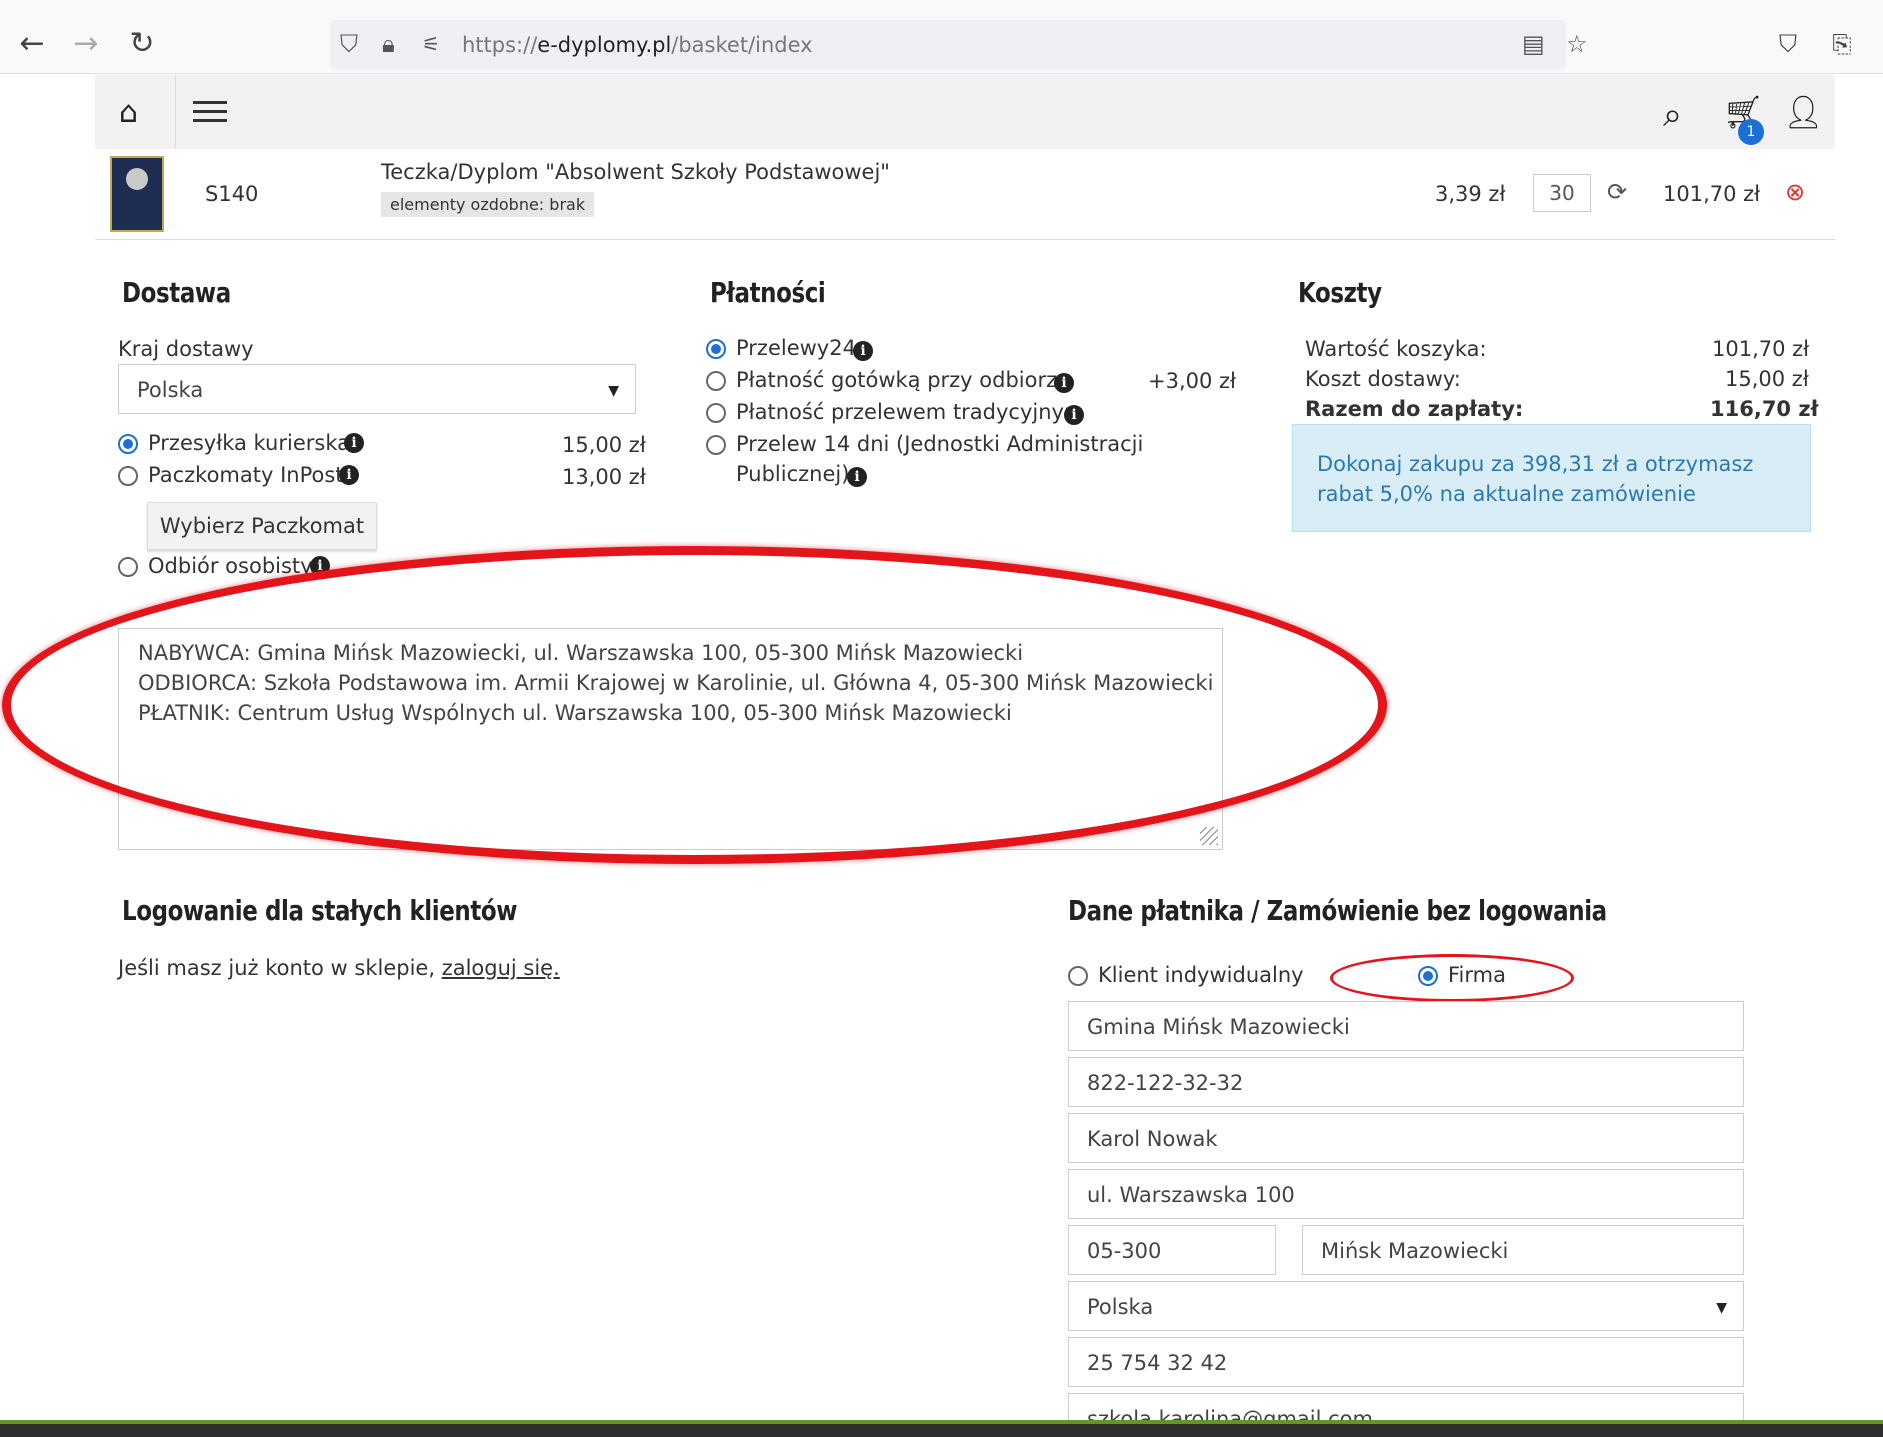 This screenshot has width=1883, height=1437. I want to click on refresh-icon: ⟳, so click(1617, 192).